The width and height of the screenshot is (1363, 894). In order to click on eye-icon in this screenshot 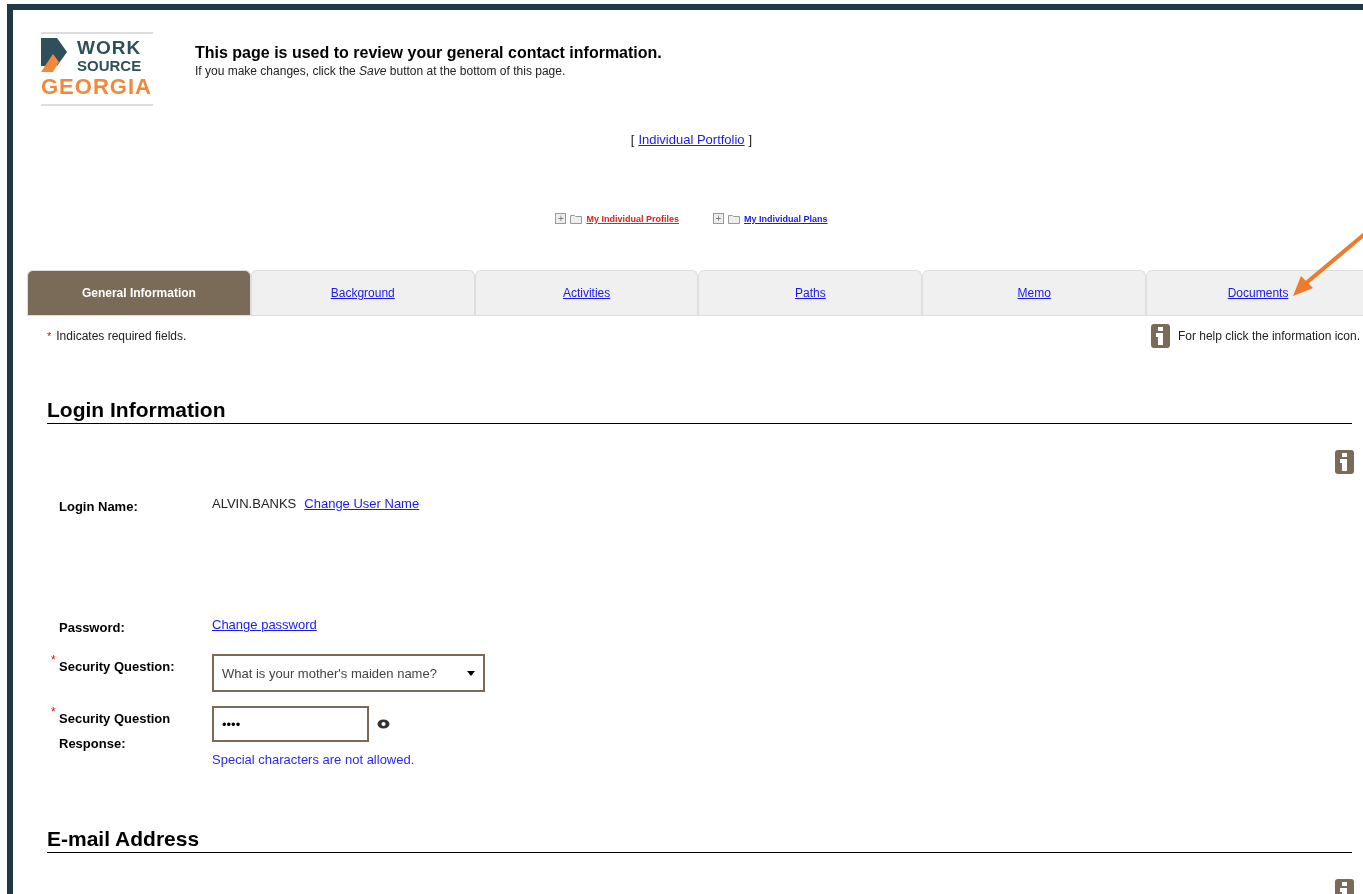, I will do `click(383, 724)`.